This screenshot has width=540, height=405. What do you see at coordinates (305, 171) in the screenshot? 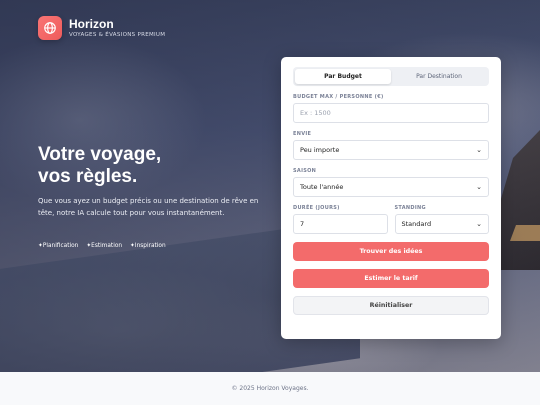
I see `saison-label: SAISON` at bounding box center [305, 171].